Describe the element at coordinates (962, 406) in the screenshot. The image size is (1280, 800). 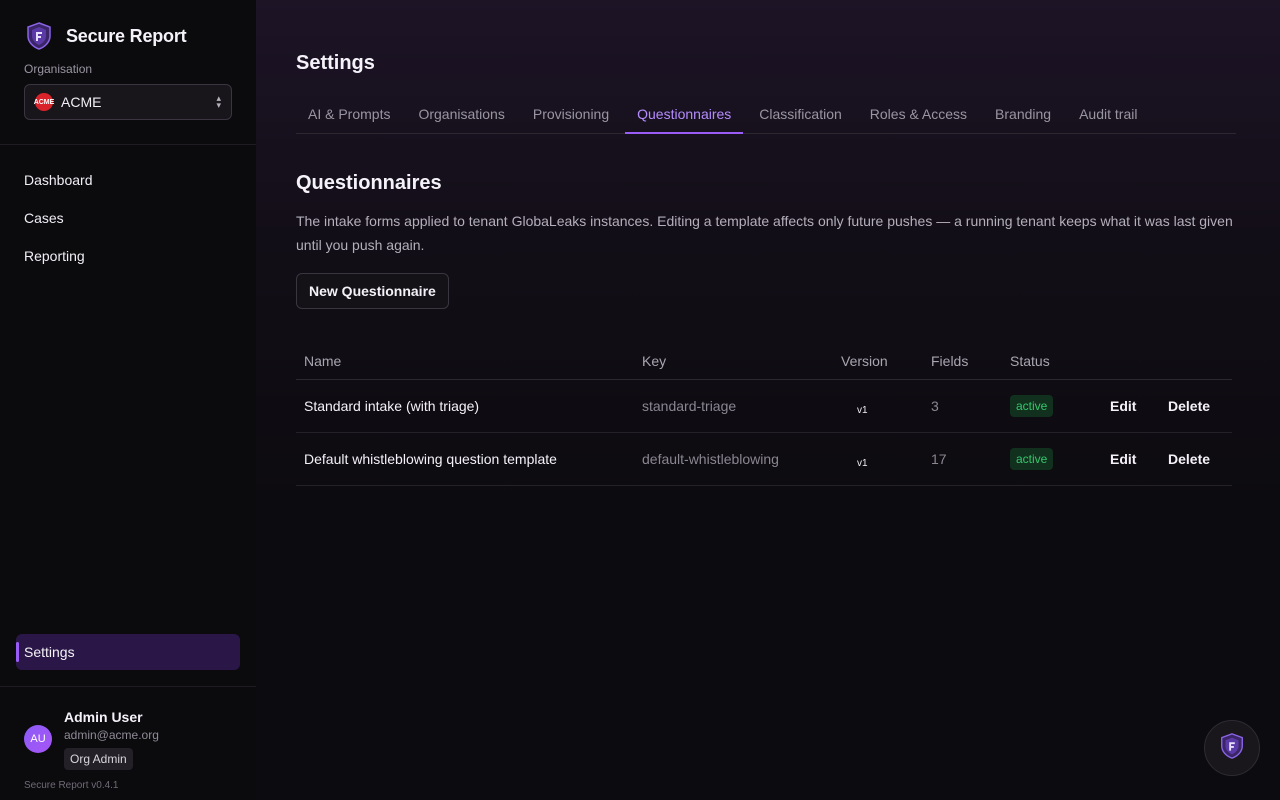
I see `row-fields: 3` at that location.